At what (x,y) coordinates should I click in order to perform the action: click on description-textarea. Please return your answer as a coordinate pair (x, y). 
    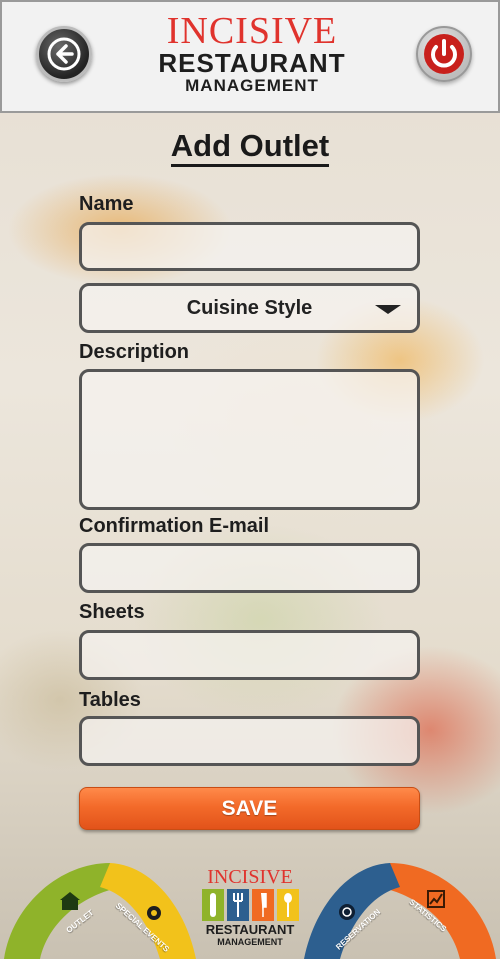
    Looking at the image, I should click on (249, 439).